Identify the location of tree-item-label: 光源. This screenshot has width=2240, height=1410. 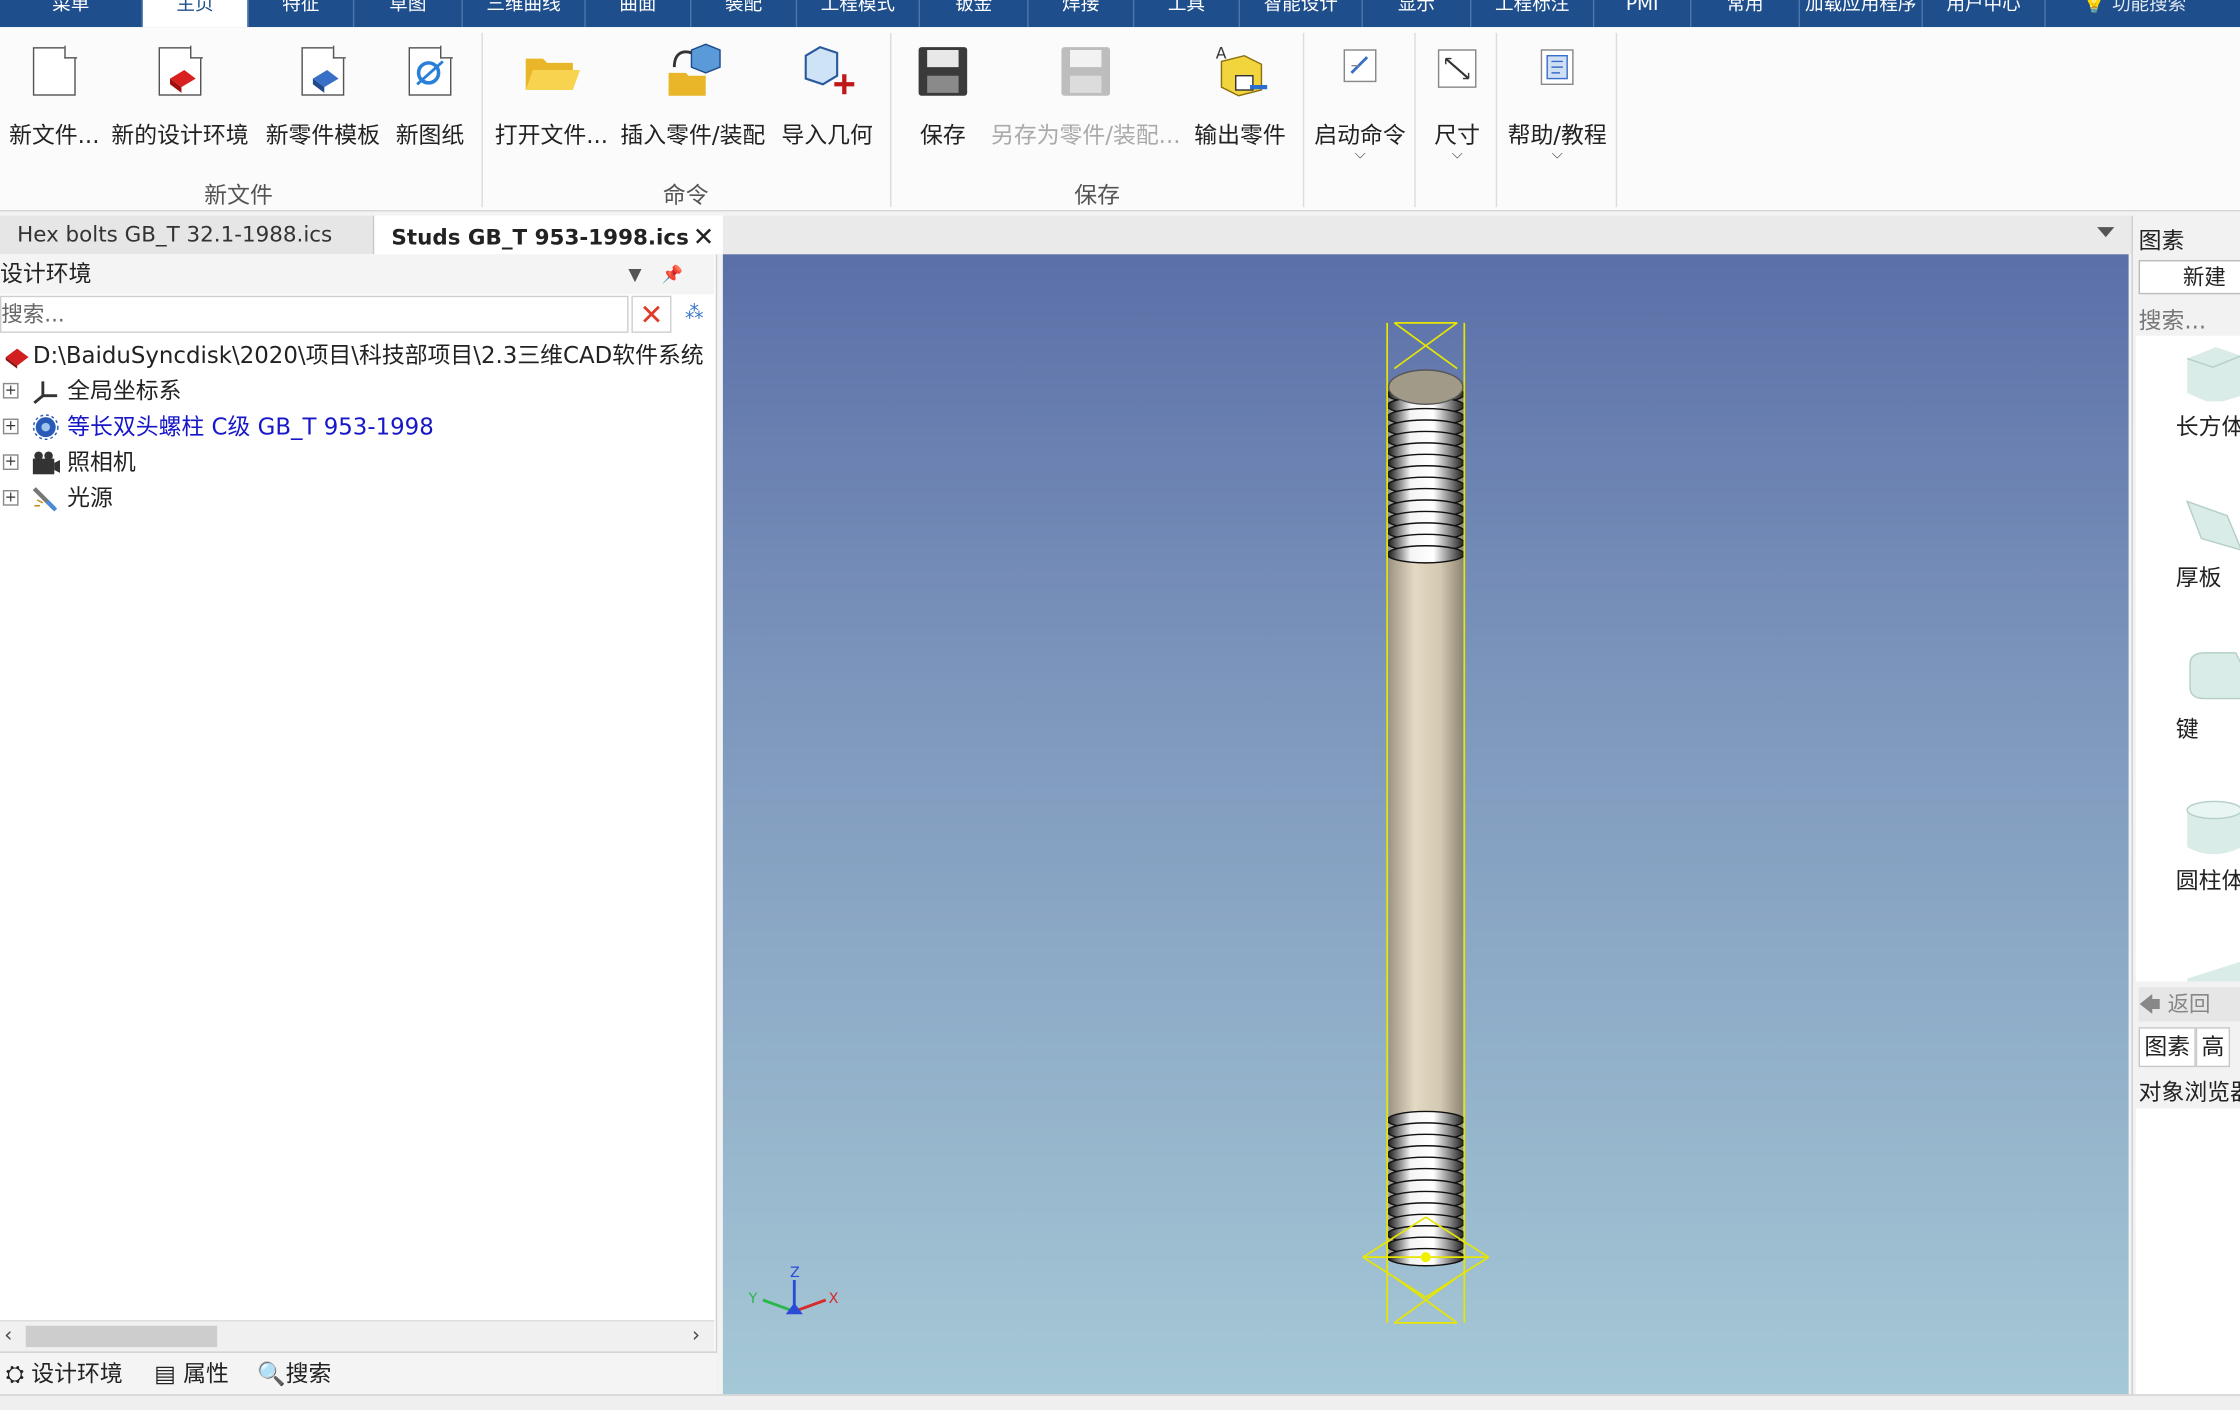
(90, 498).